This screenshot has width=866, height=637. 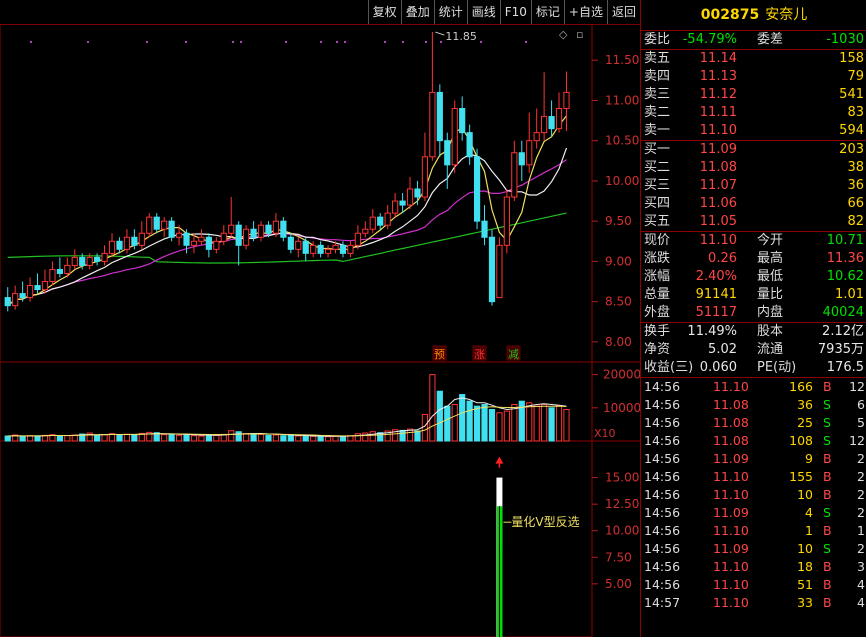 I want to click on asks-volume: 158, so click(x=851, y=58).